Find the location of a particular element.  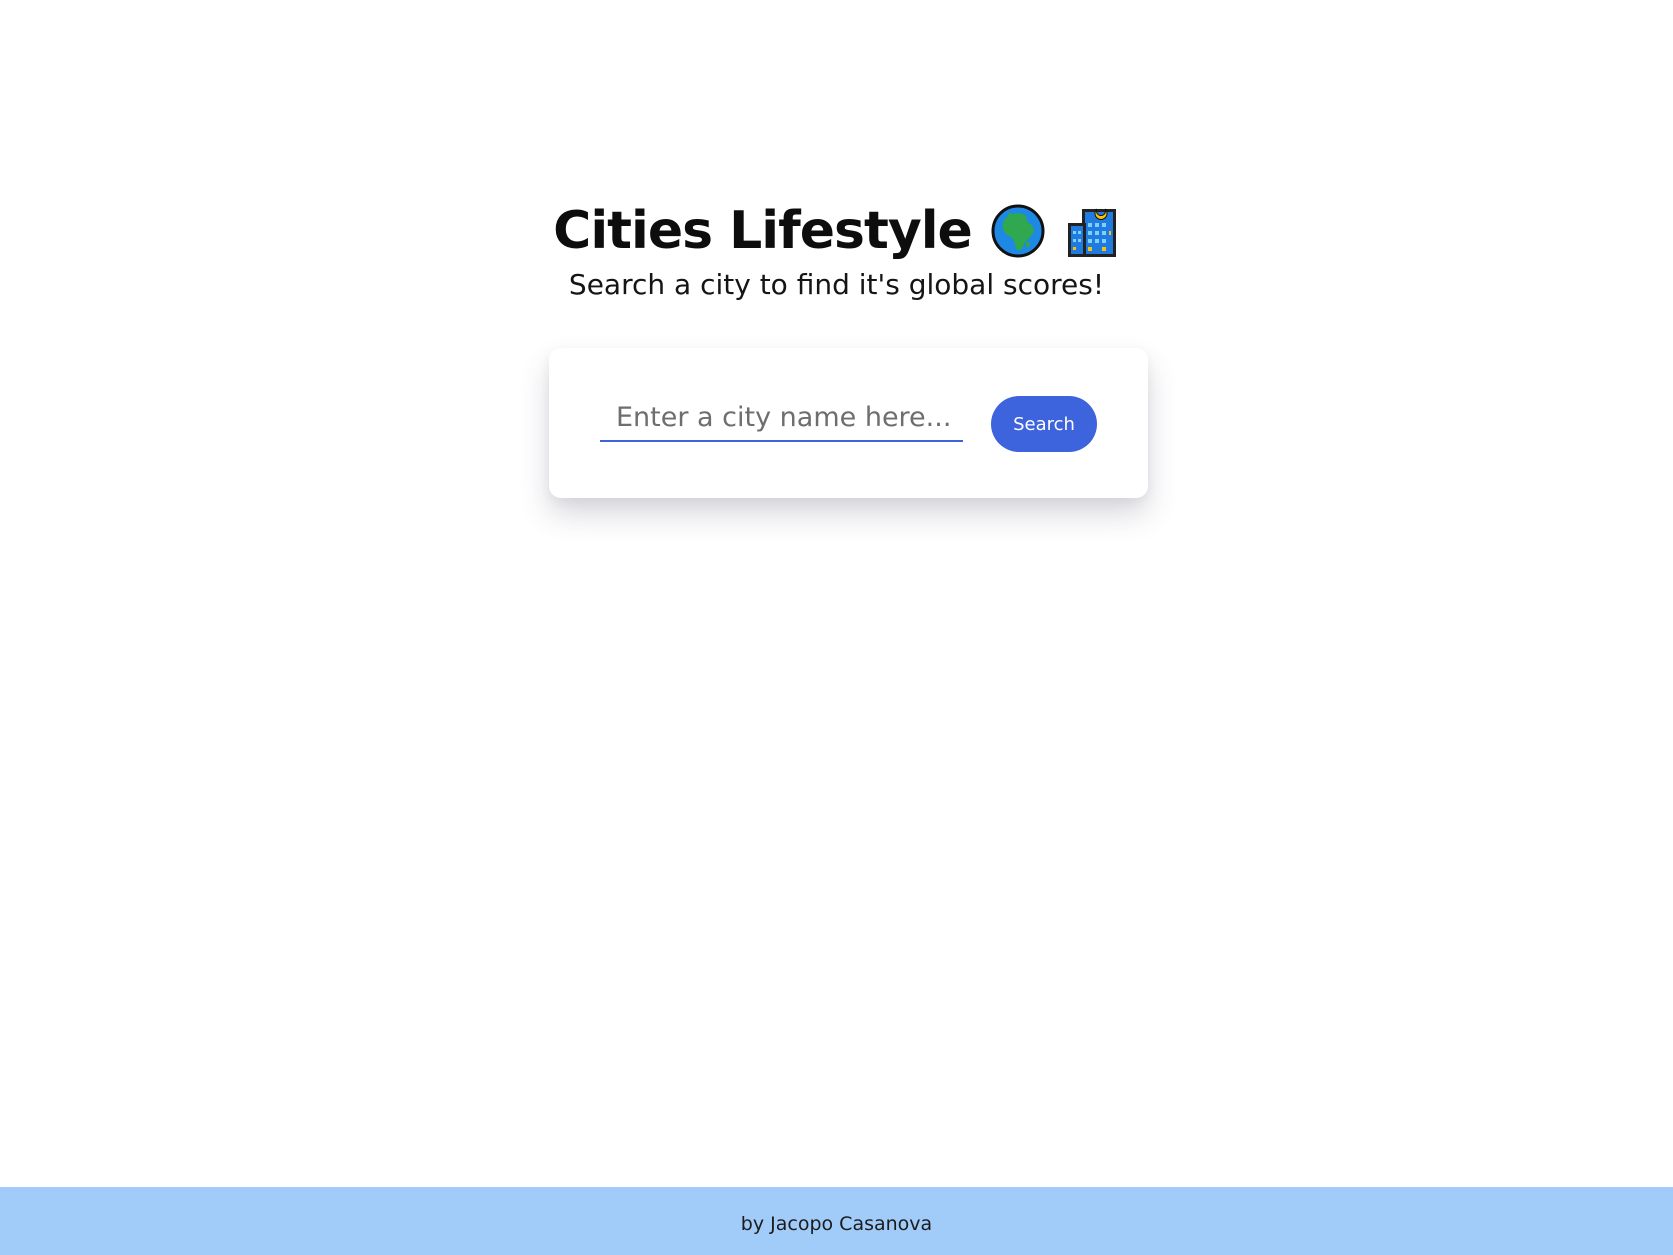

footer: by Jacopo Casanova is located at coordinates (836, 1221).